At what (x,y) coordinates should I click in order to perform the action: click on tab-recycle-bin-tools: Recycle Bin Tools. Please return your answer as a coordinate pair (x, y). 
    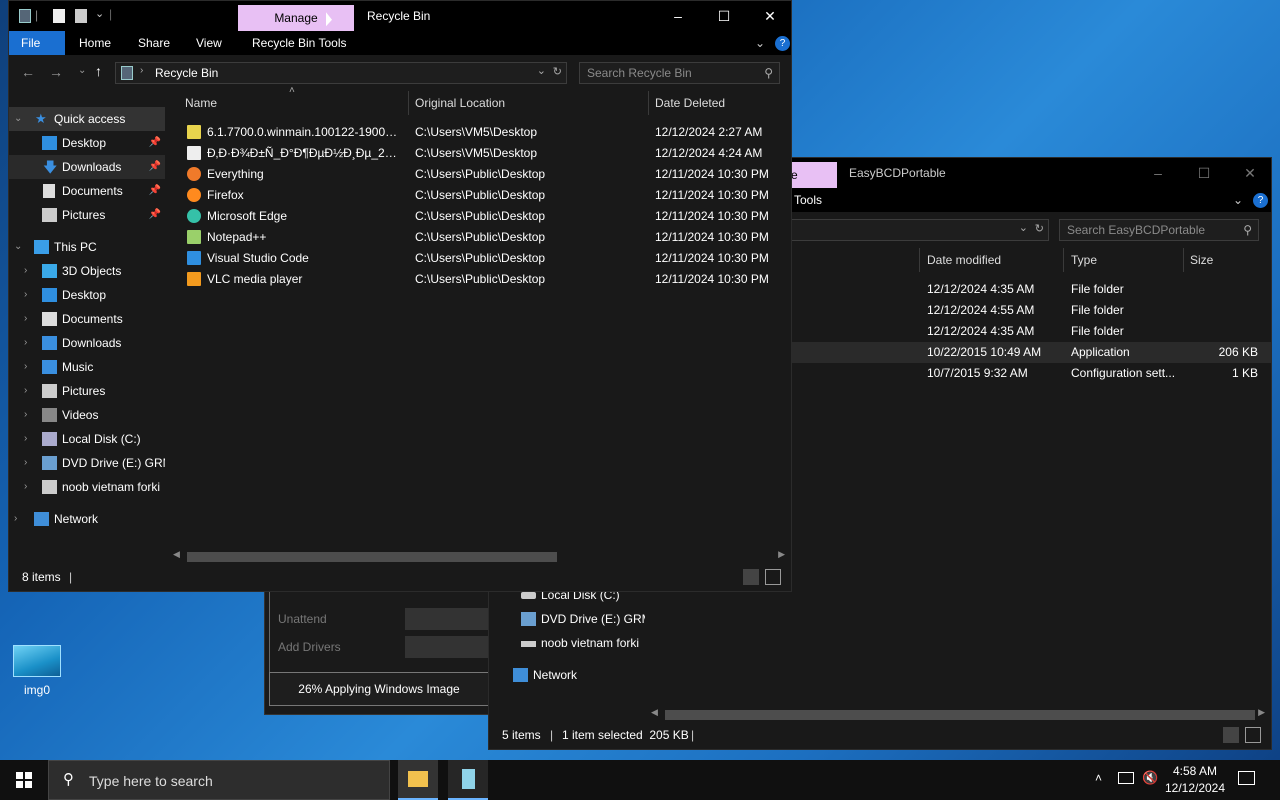
    Looking at the image, I should click on (299, 43).